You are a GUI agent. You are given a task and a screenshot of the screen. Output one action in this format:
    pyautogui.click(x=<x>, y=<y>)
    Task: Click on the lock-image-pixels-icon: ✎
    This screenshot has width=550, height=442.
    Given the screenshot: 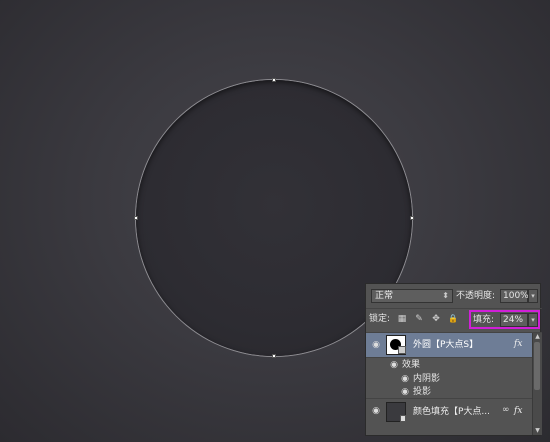 What is the action you would take?
    pyautogui.click(x=419, y=319)
    